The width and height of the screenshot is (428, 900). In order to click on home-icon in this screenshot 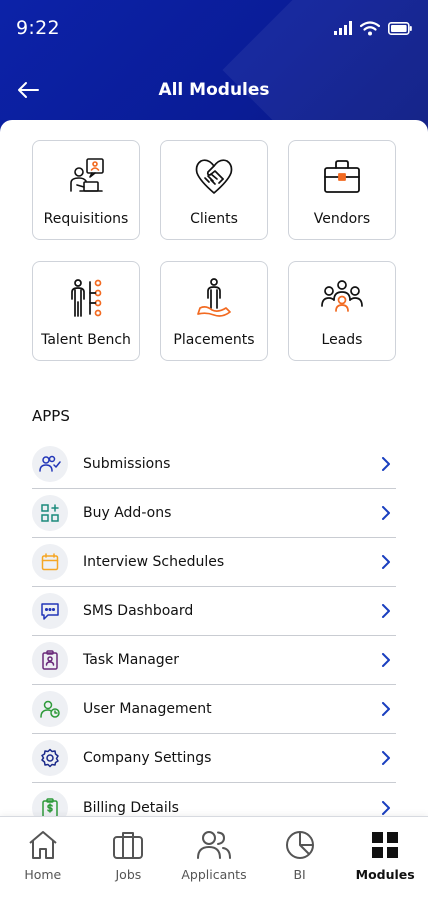, I will do `click(43, 845)`.